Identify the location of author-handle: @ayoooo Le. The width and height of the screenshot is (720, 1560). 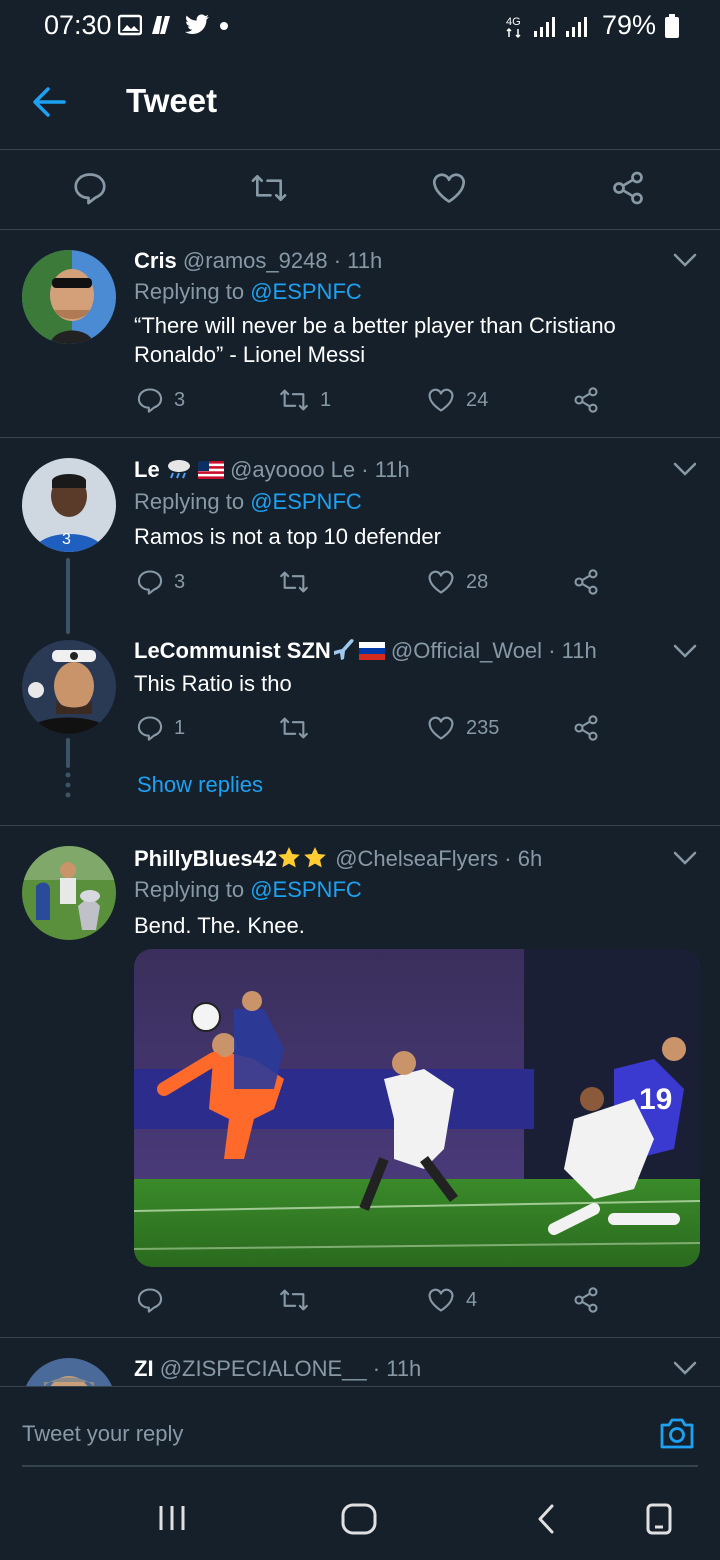
(292, 469).